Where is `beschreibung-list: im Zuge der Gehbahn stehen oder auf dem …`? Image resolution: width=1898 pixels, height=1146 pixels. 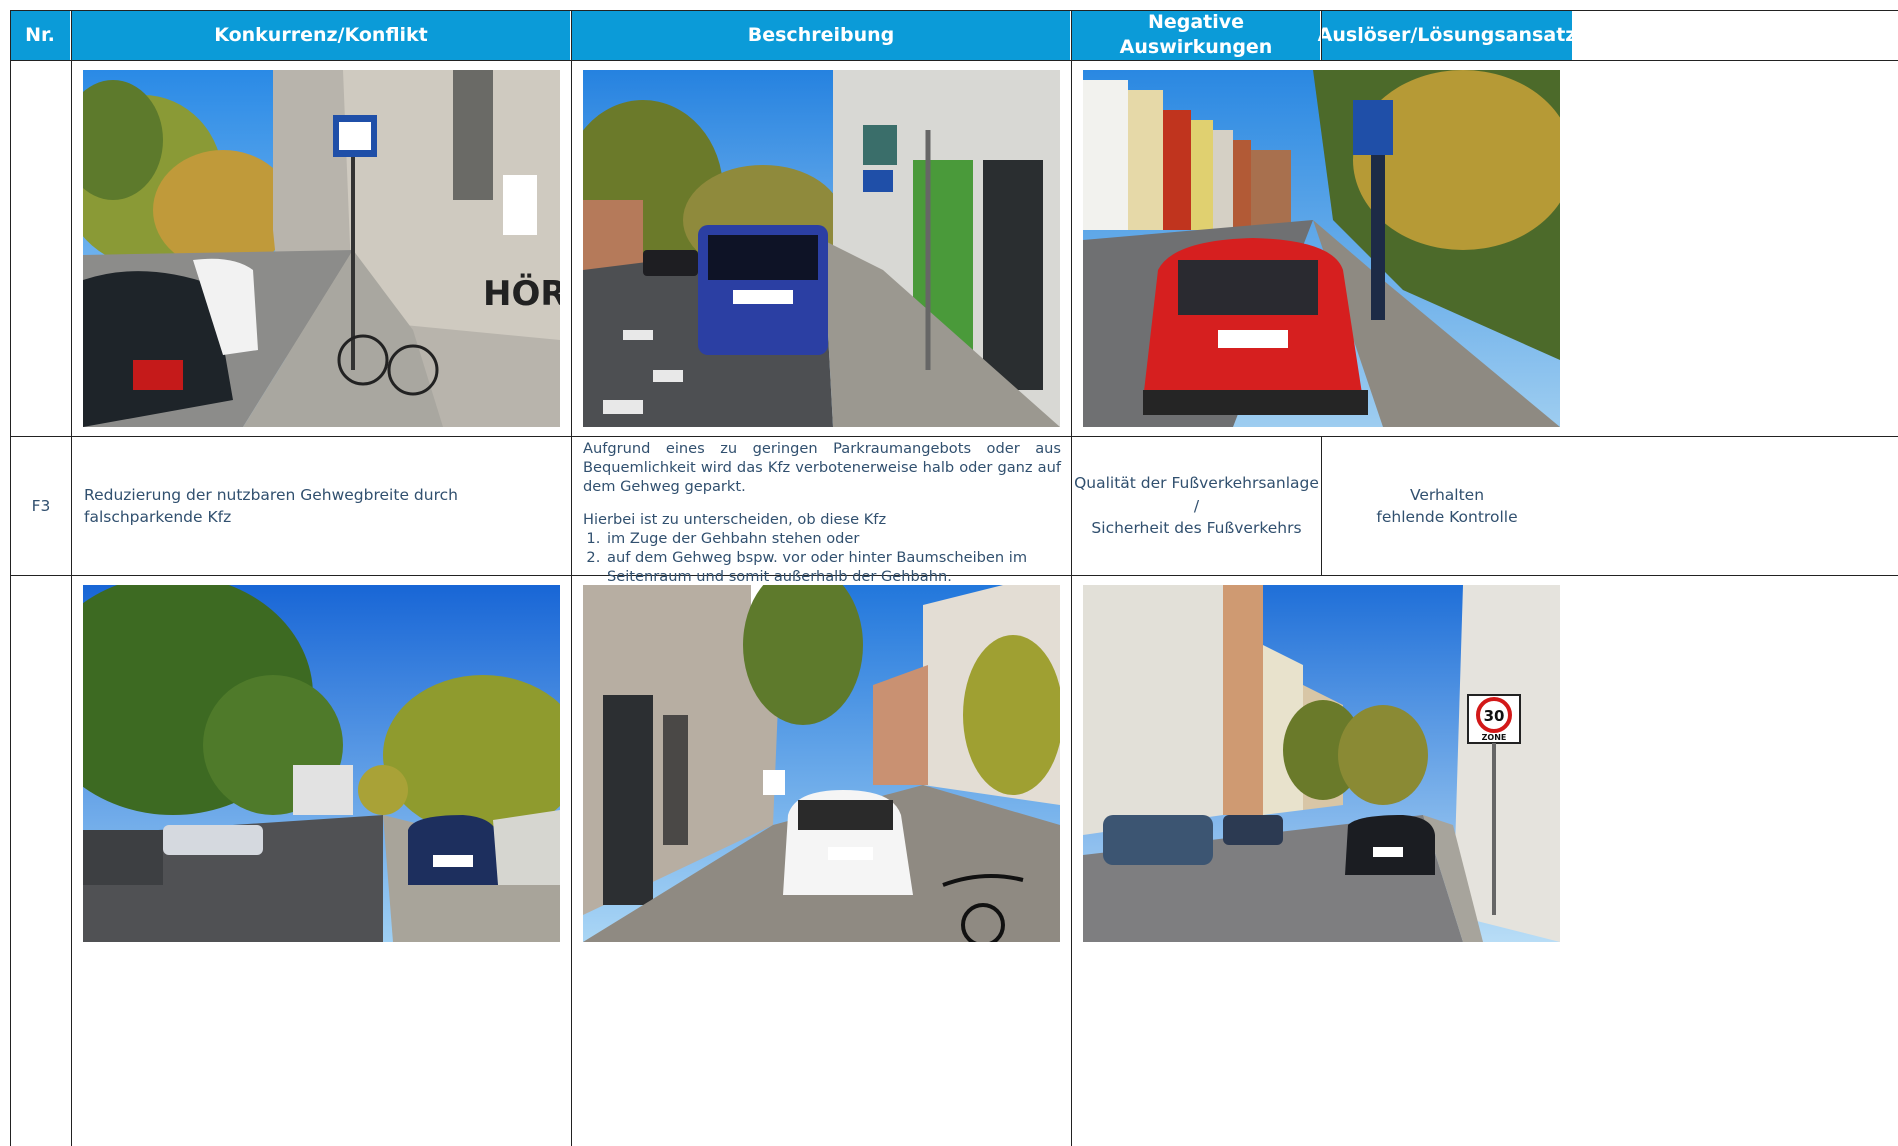 beschreibung-list: im Zuge der Gehbahn stehen oder auf dem … is located at coordinates (822, 558).